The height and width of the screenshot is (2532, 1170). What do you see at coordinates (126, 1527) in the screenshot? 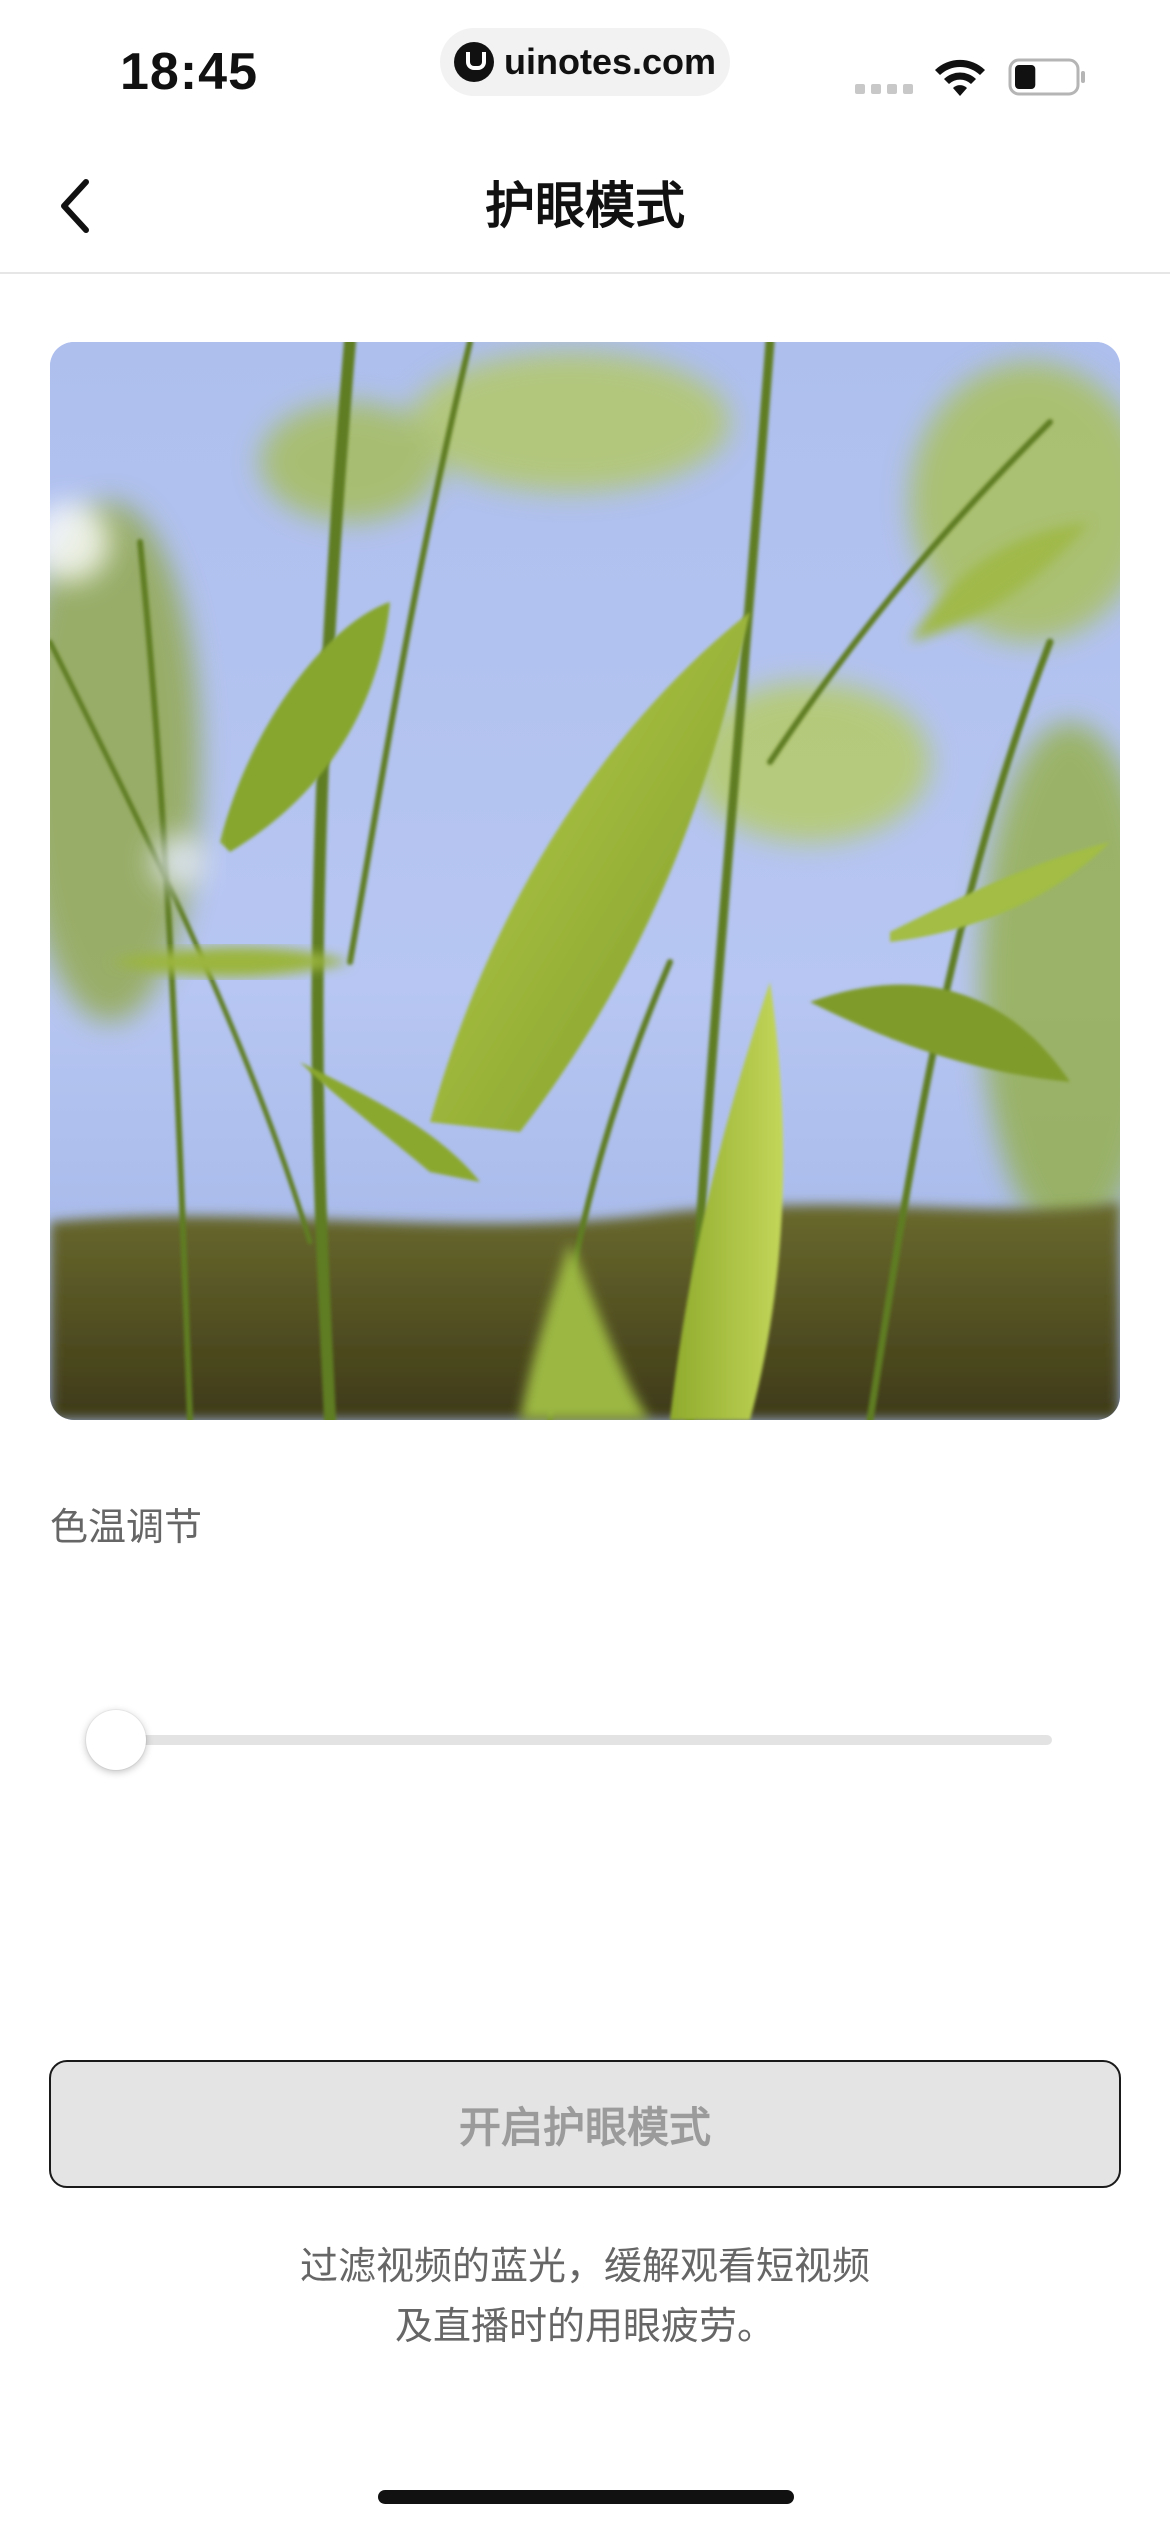
I see `color-temperature-label: 色温调节` at bounding box center [126, 1527].